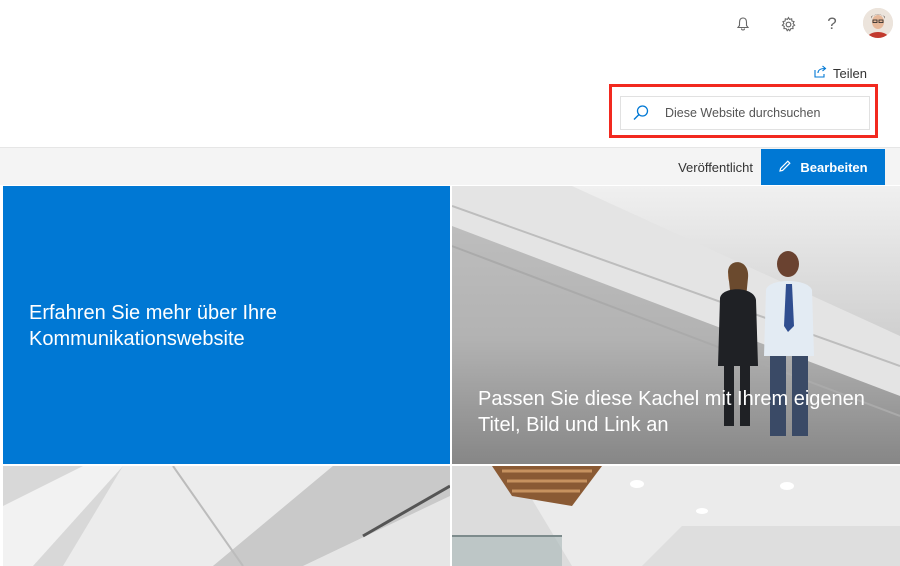  What do you see at coordinates (834, 167) in the screenshot?
I see `edit-button-label: Bearbeiten` at bounding box center [834, 167].